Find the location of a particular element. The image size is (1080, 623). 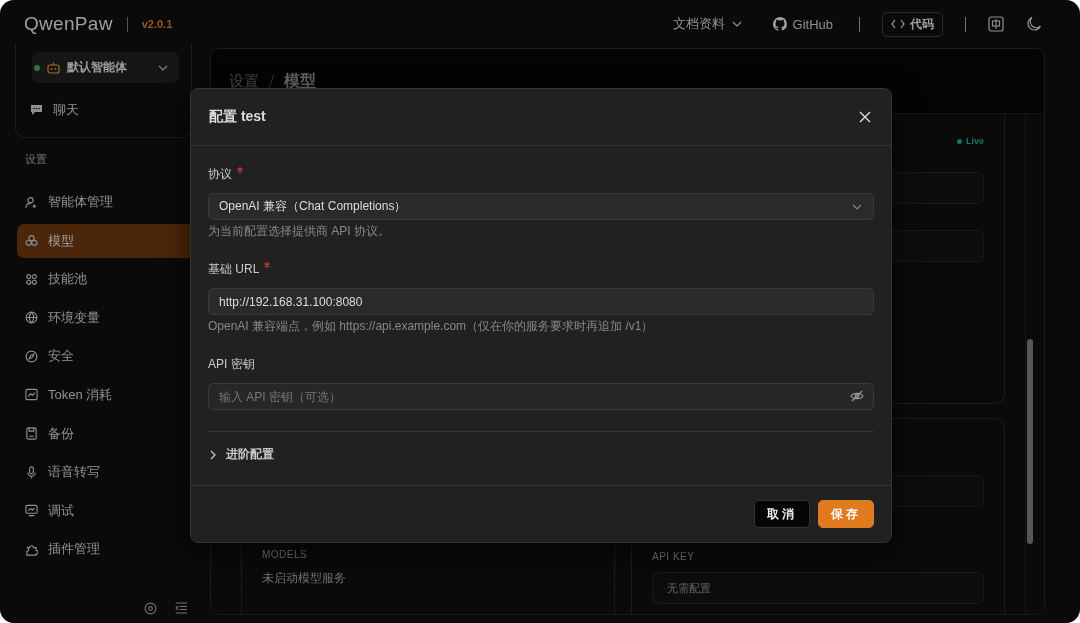

sidebar-item: 语音转写 is located at coordinates (113, 472).